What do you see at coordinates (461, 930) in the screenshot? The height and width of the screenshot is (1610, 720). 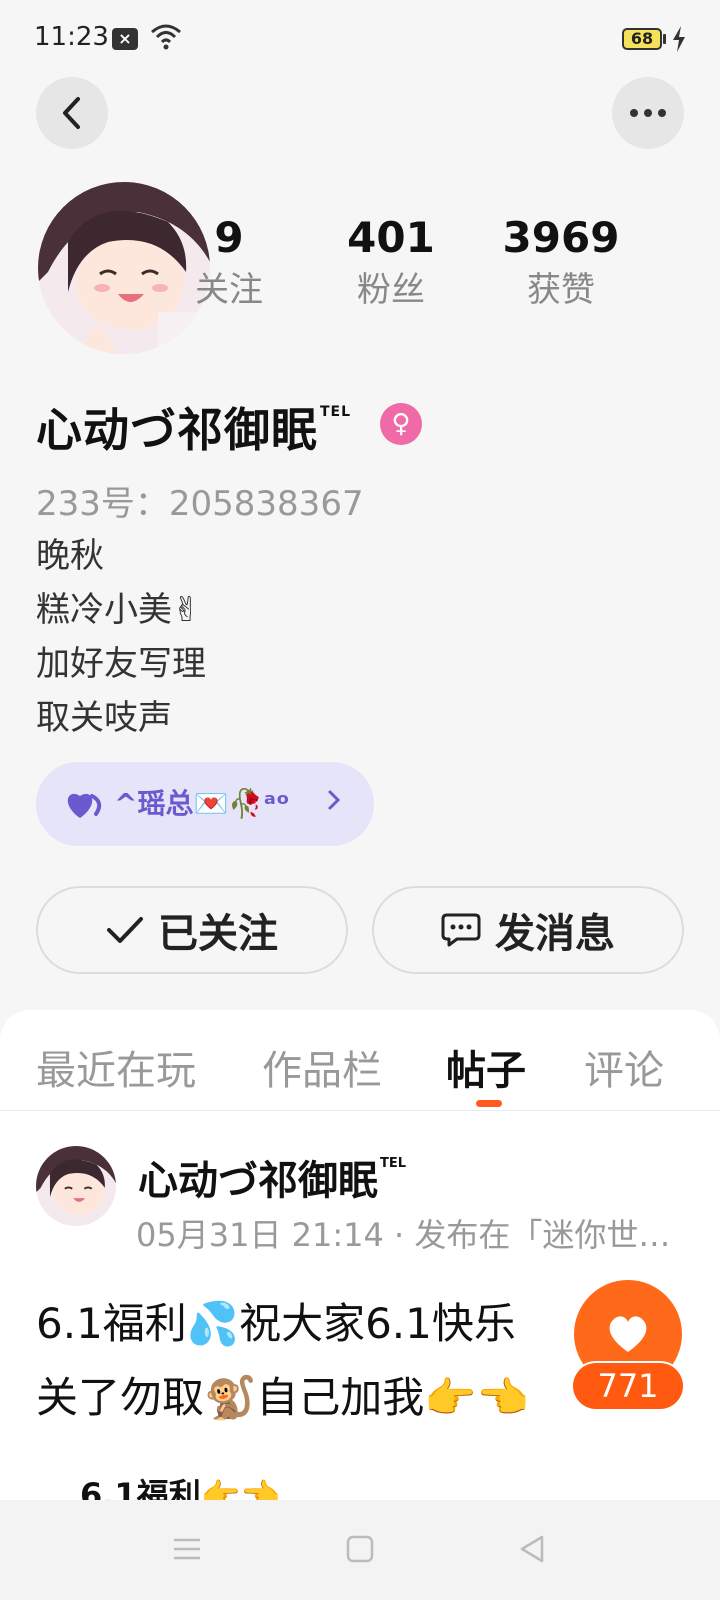 I see `chat-icon` at bounding box center [461, 930].